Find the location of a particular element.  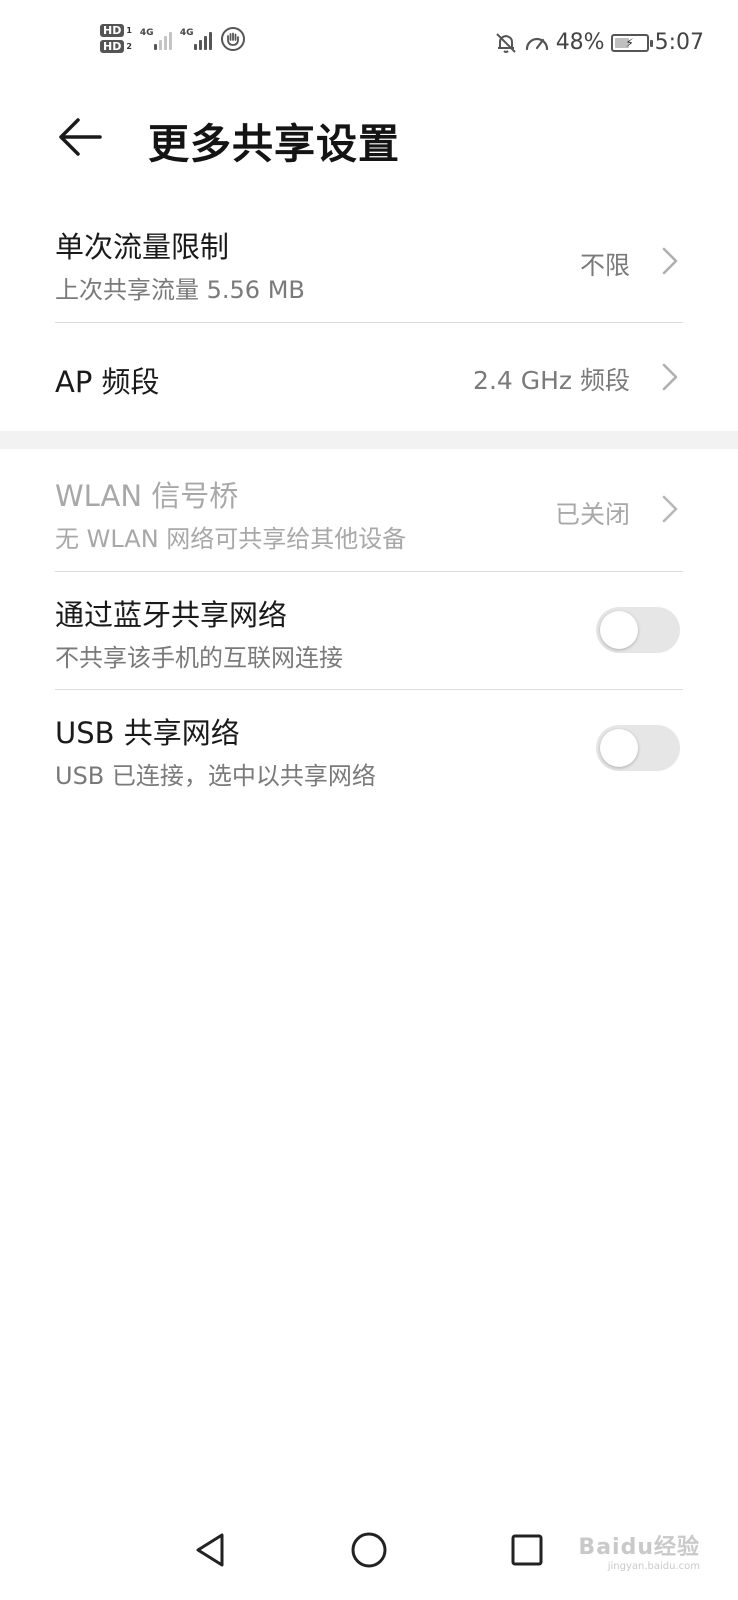

setting-subtitle: 上次共享流量 5.56 MB is located at coordinates (180, 290).